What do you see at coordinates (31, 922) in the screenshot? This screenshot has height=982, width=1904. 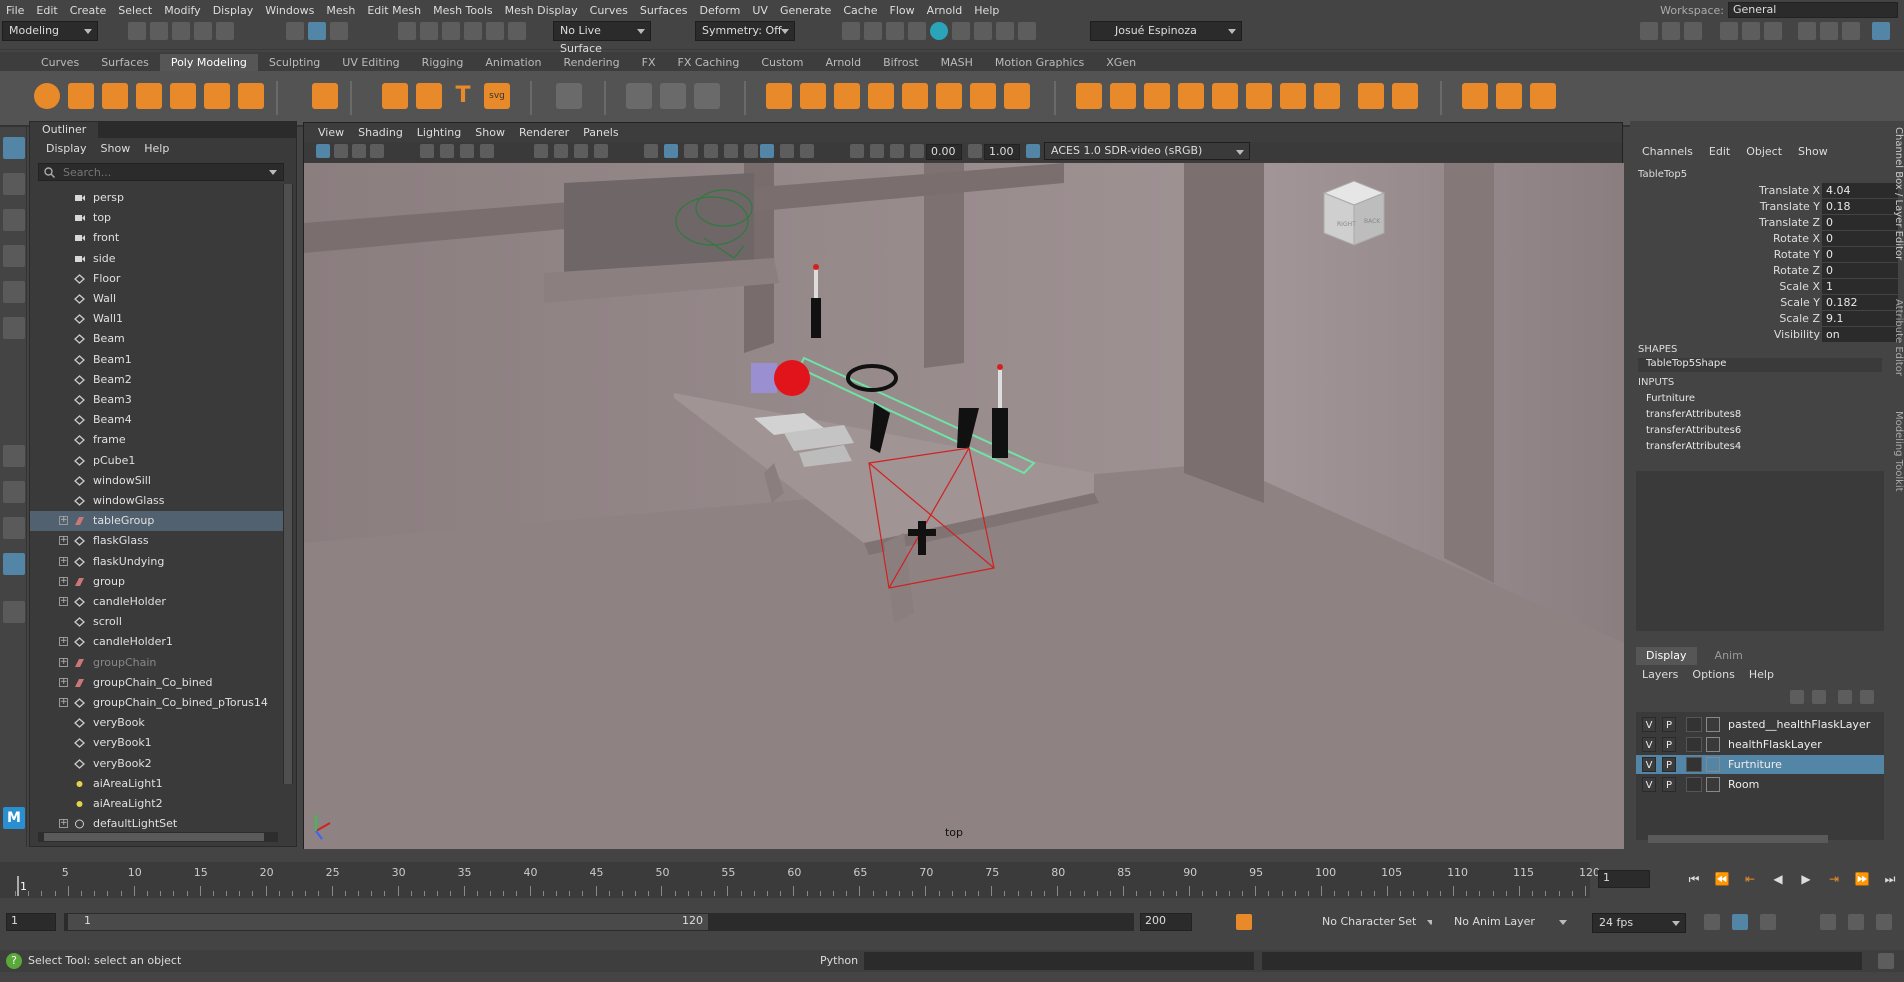 I see `animation-start-field: 1` at bounding box center [31, 922].